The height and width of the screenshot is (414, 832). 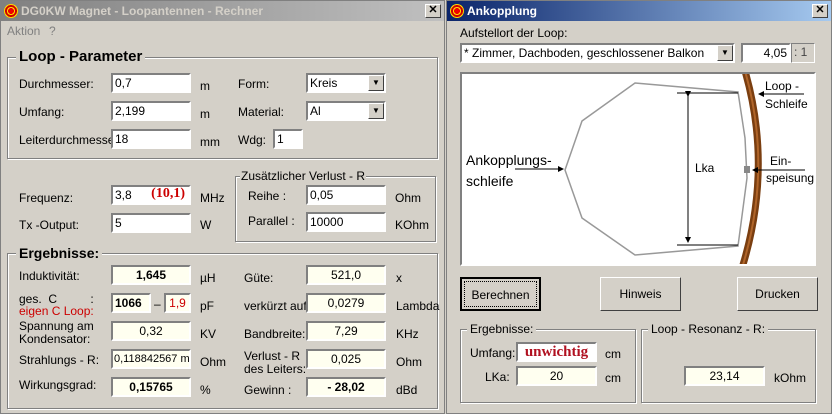 What do you see at coordinates (288, 139) in the screenshot?
I see `wdg-input: 1` at bounding box center [288, 139].